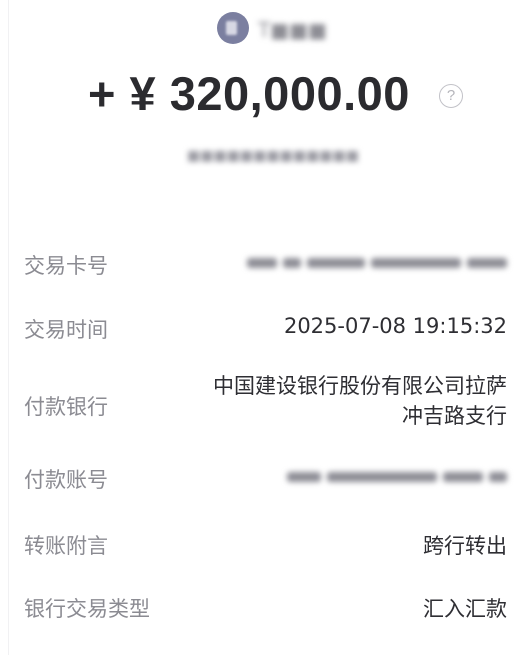 This screenshot has width=525, height=655. Describe the element at coordinates (273, 156) in the screenshot. I see `counterparty-account-blurred: ■■■■■■■■■■■■■` at that location.